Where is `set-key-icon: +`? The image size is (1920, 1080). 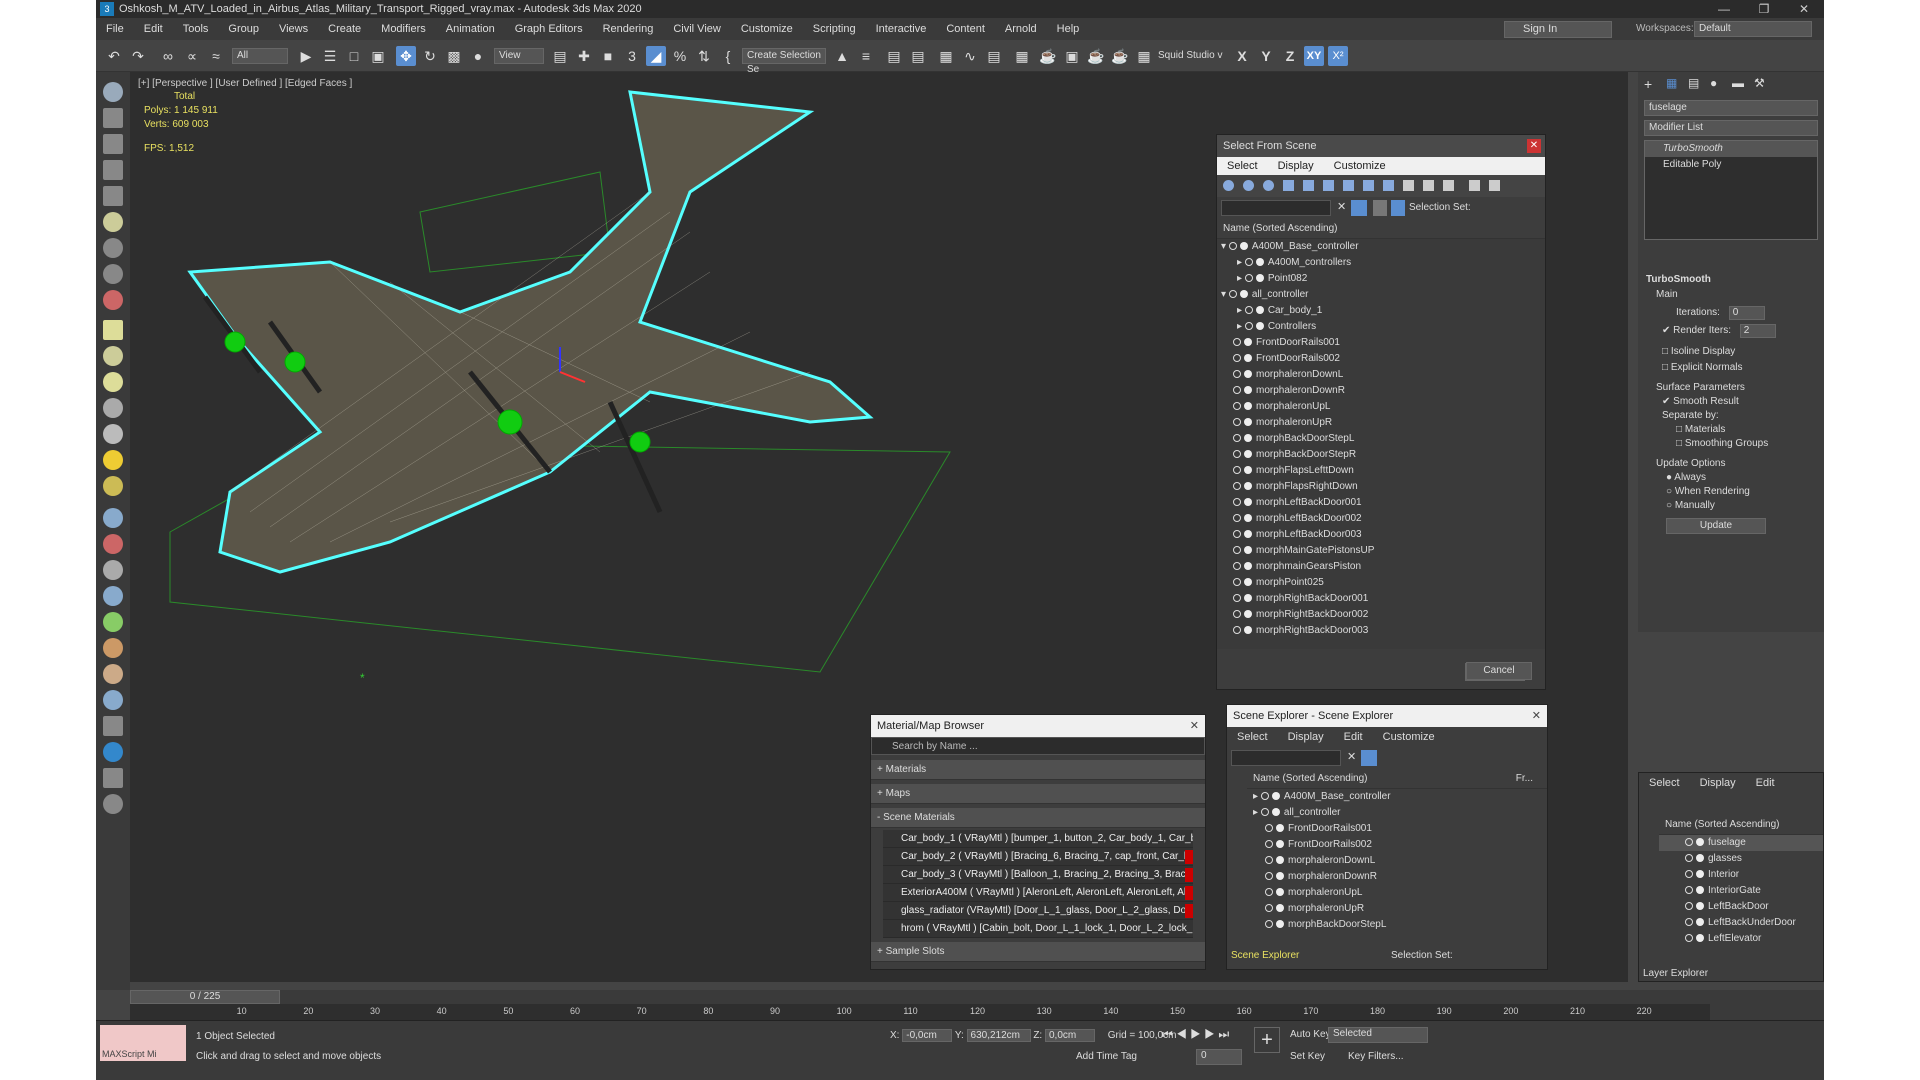
set-key-icon: + is located at coordinates (1267, 1040).